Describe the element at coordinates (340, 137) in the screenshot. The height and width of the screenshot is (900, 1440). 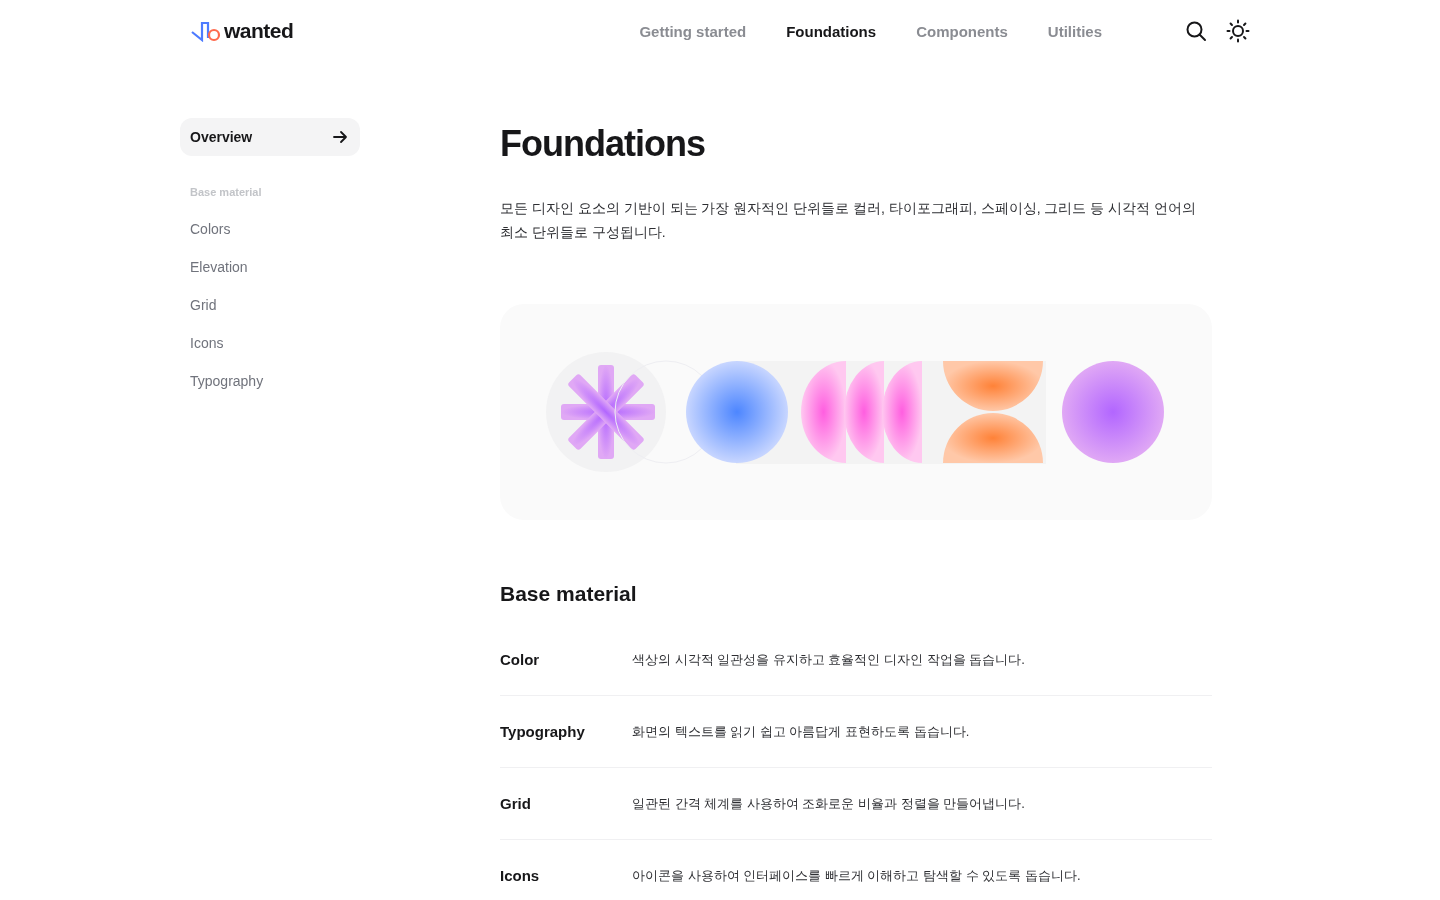
I see `arrow-icon` at that location.